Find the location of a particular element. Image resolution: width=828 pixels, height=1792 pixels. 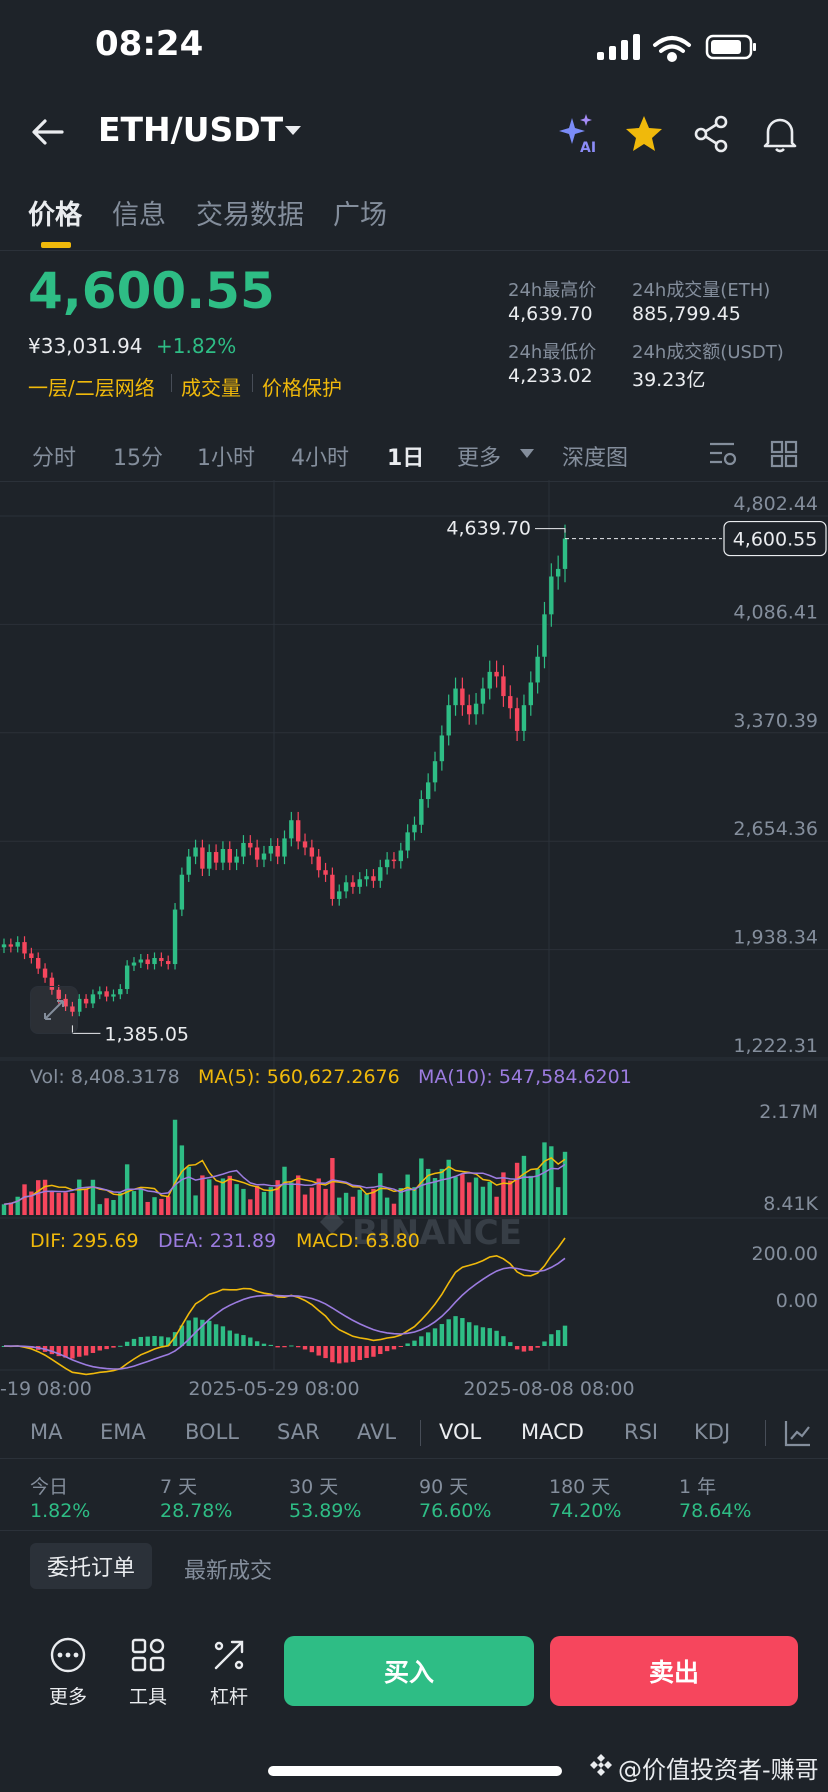

indicator-ma: MA is located at coordinates (46, 1432).